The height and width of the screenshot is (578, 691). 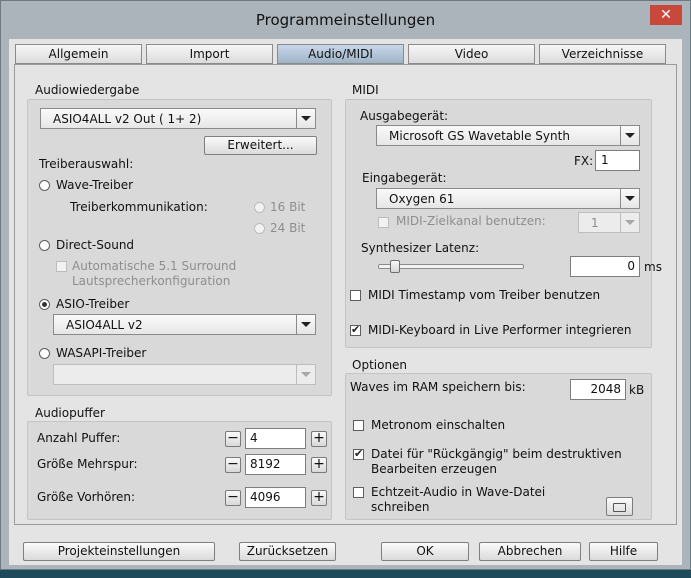 What do you see at coordinates (70, 413) in the screenshot?
I see `audio-buffer-heading: Audiopuffer` at bounding box center [70, 413].